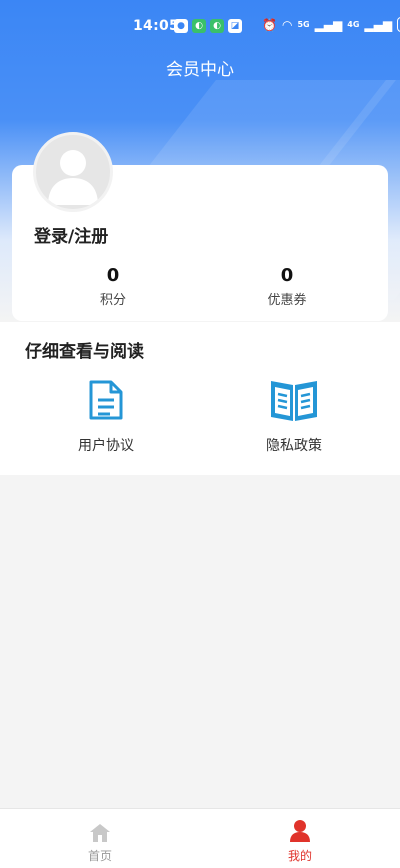 The height and width of the screenshot is (868, 400). I want to click on home-icon, so click(100, 833).